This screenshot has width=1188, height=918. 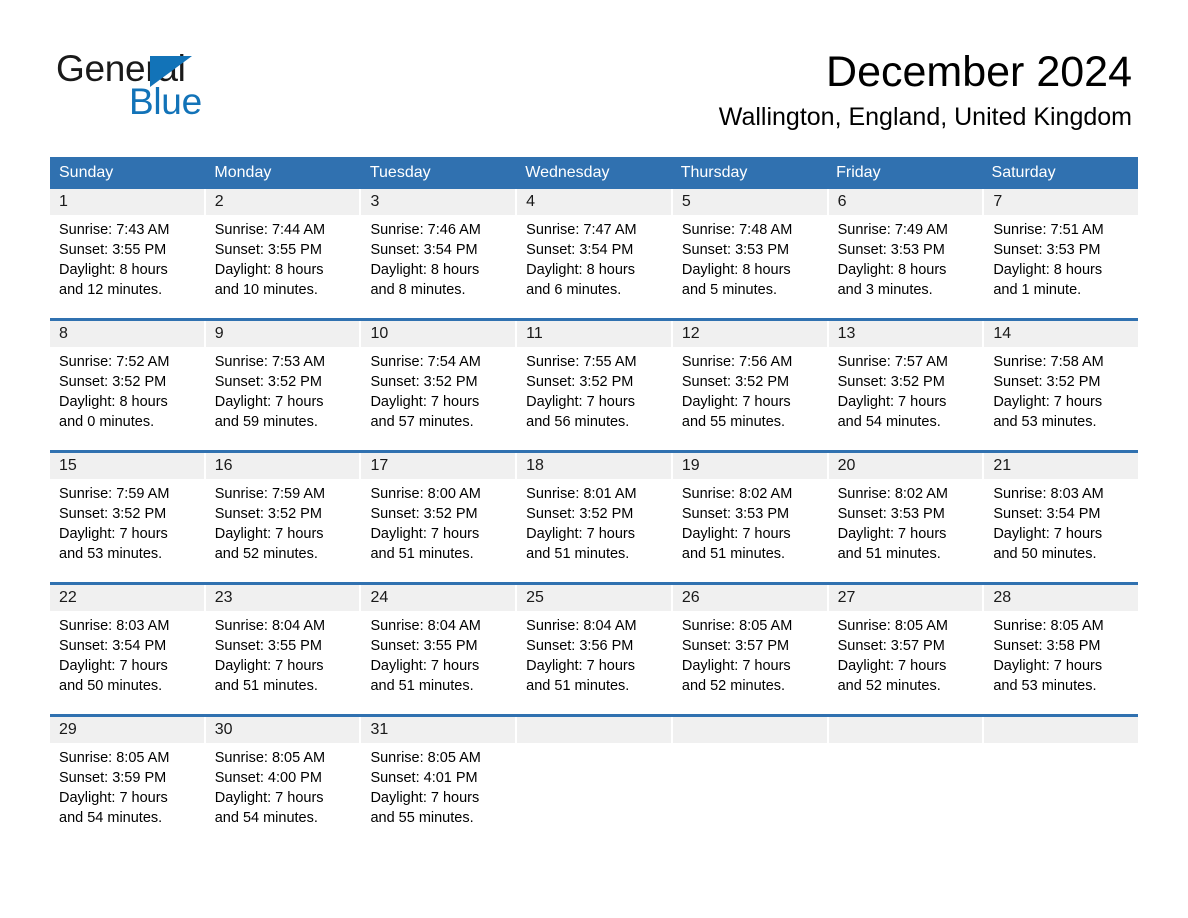 I want to click on daylight-text-line2: and 56 minutes., so click(x=578, y=422).